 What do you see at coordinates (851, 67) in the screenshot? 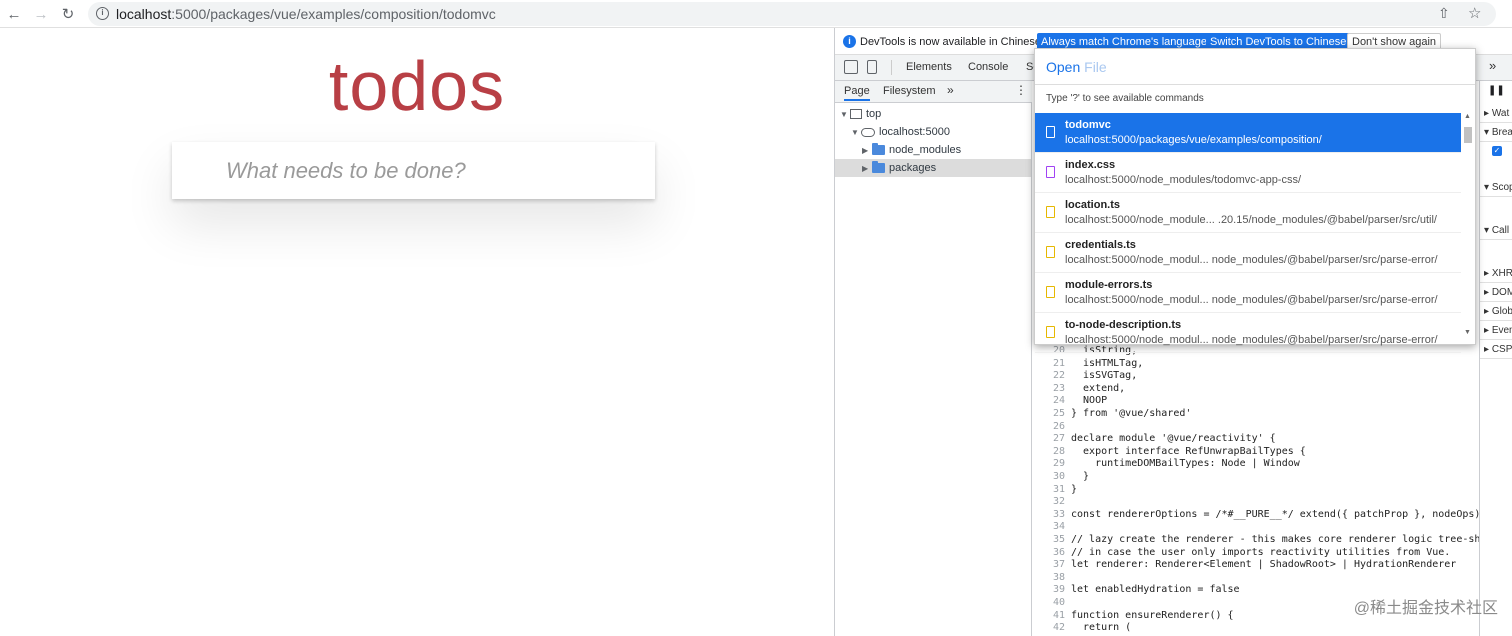
I see `inspect-element-icon` at bounding box center [851, 67].